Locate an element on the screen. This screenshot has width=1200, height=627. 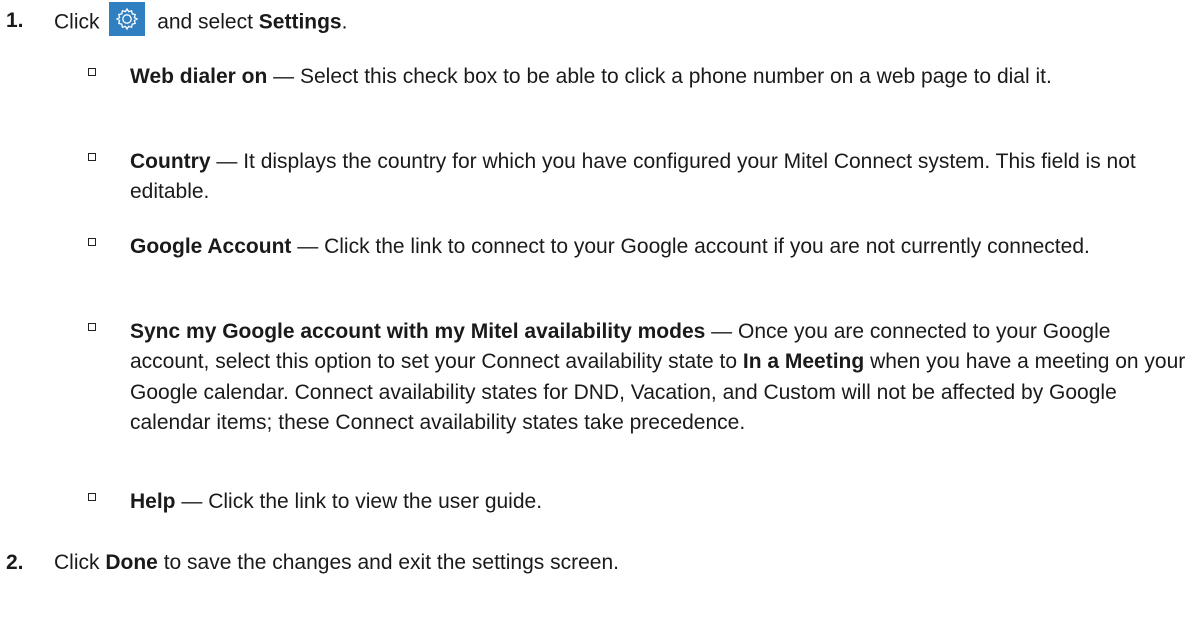
bullet-term: Google Account is located at coordinates (211, 246).